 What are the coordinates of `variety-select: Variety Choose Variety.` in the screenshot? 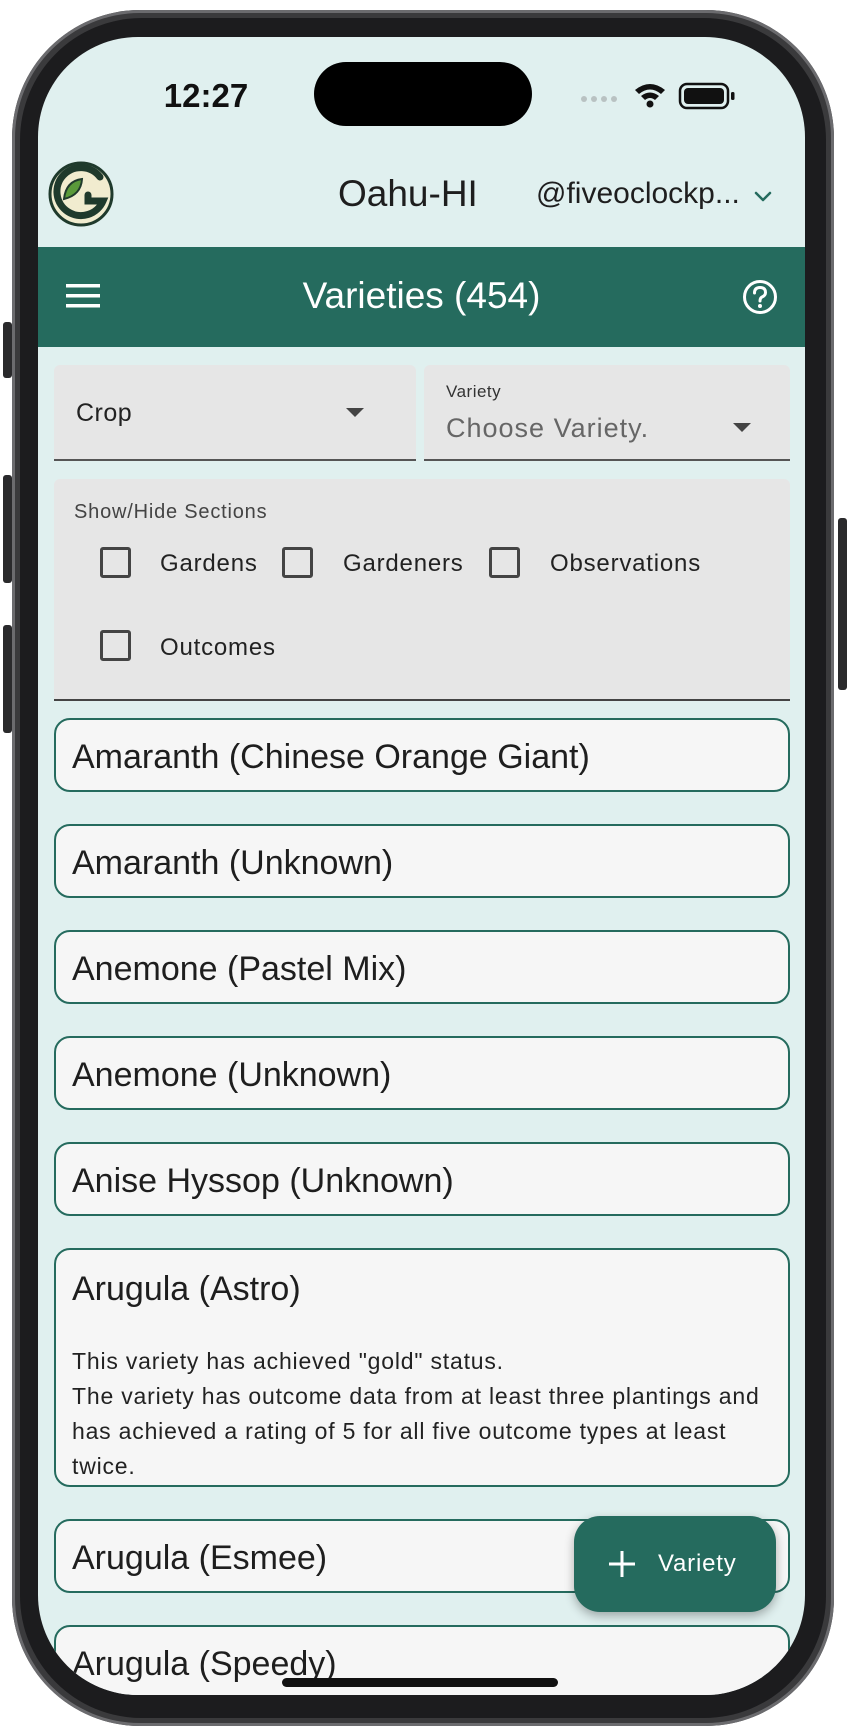 It's located at (607, 413).